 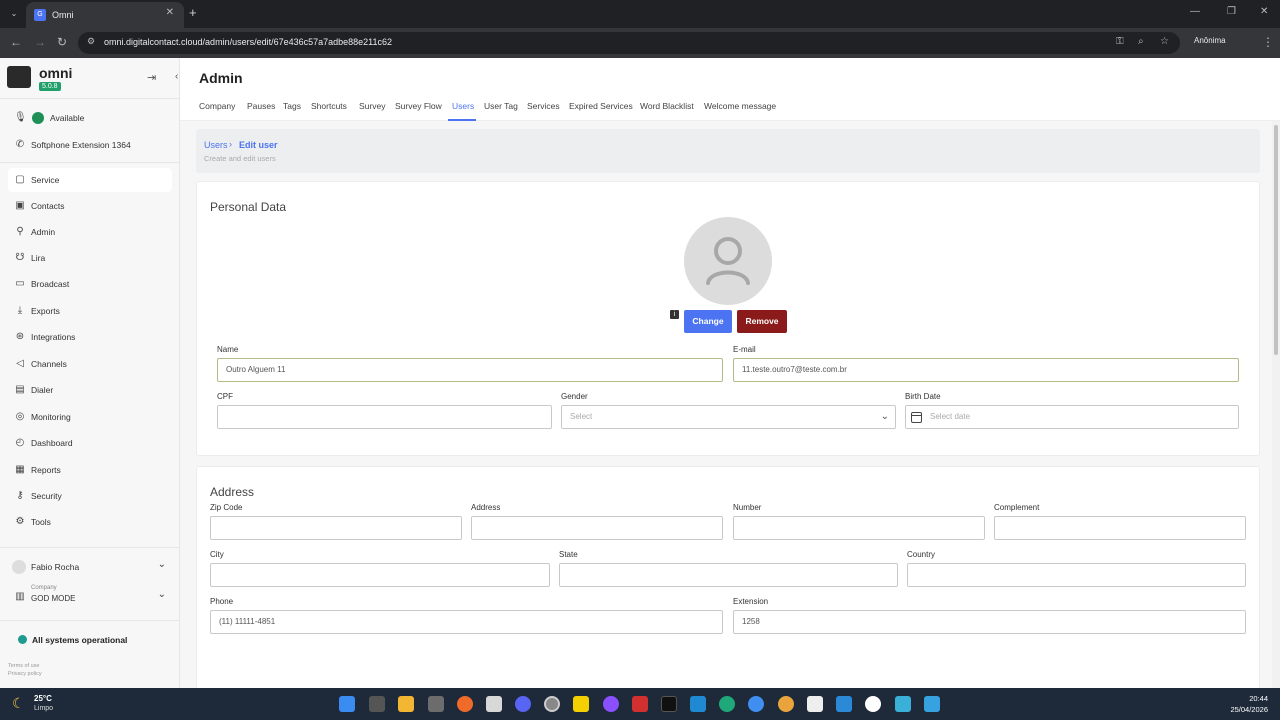 What do you see at coordinates (90, 311) in the screenshot?
I see `sidebar-item-exports: ⤓ Exports` at bounding box center [90, 311].